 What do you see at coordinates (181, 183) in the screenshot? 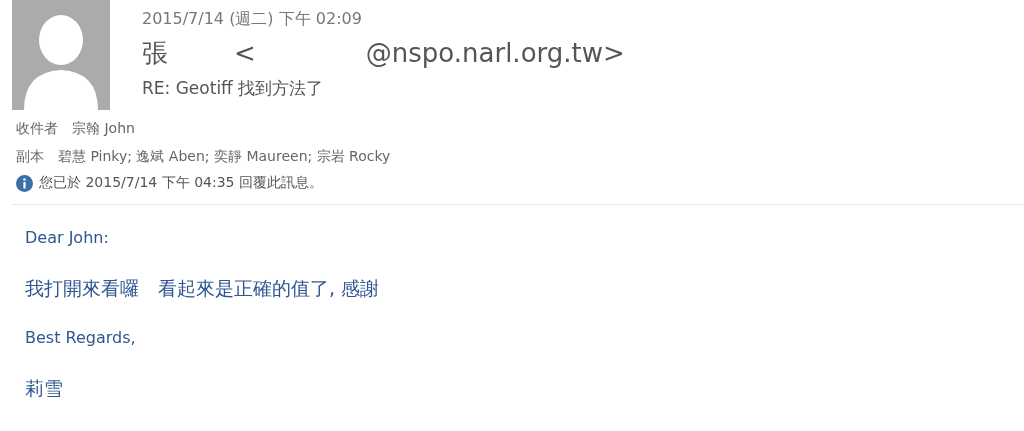
I see `reply-notice: 您已於 2015/7/14 下午 04:35 回覆此訊息。` at bounding box center [181, 183].